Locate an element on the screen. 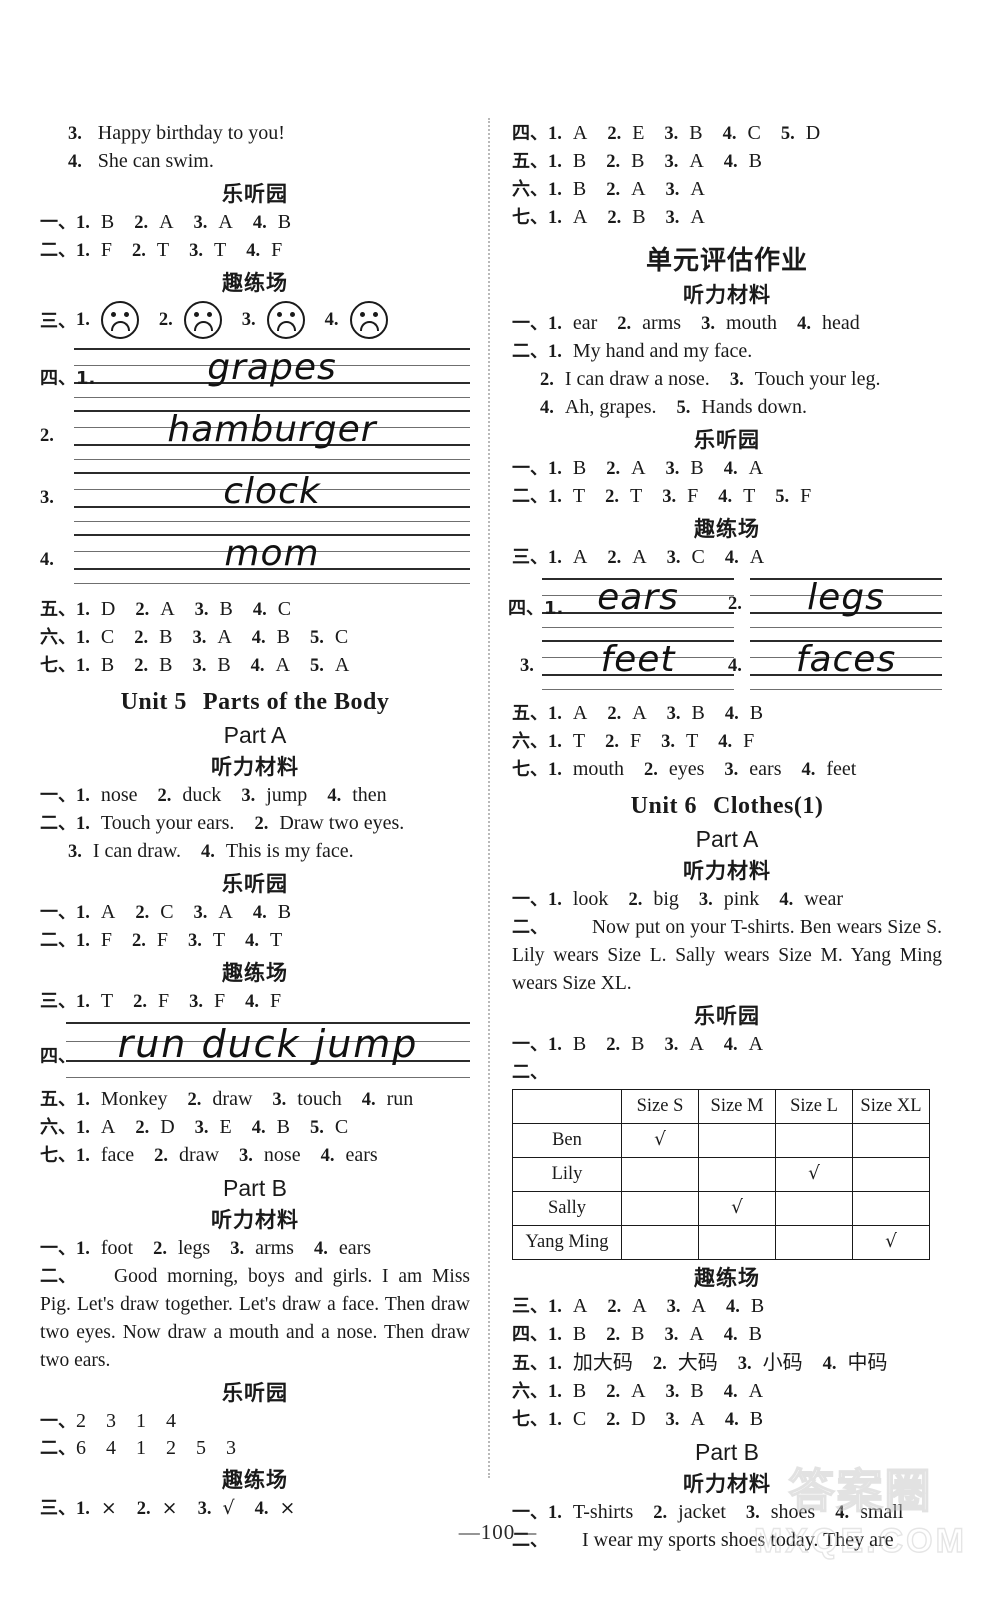  answer-row: 七、1. C 2. D 3. A 4. B is located at coordinates (727, 1420).